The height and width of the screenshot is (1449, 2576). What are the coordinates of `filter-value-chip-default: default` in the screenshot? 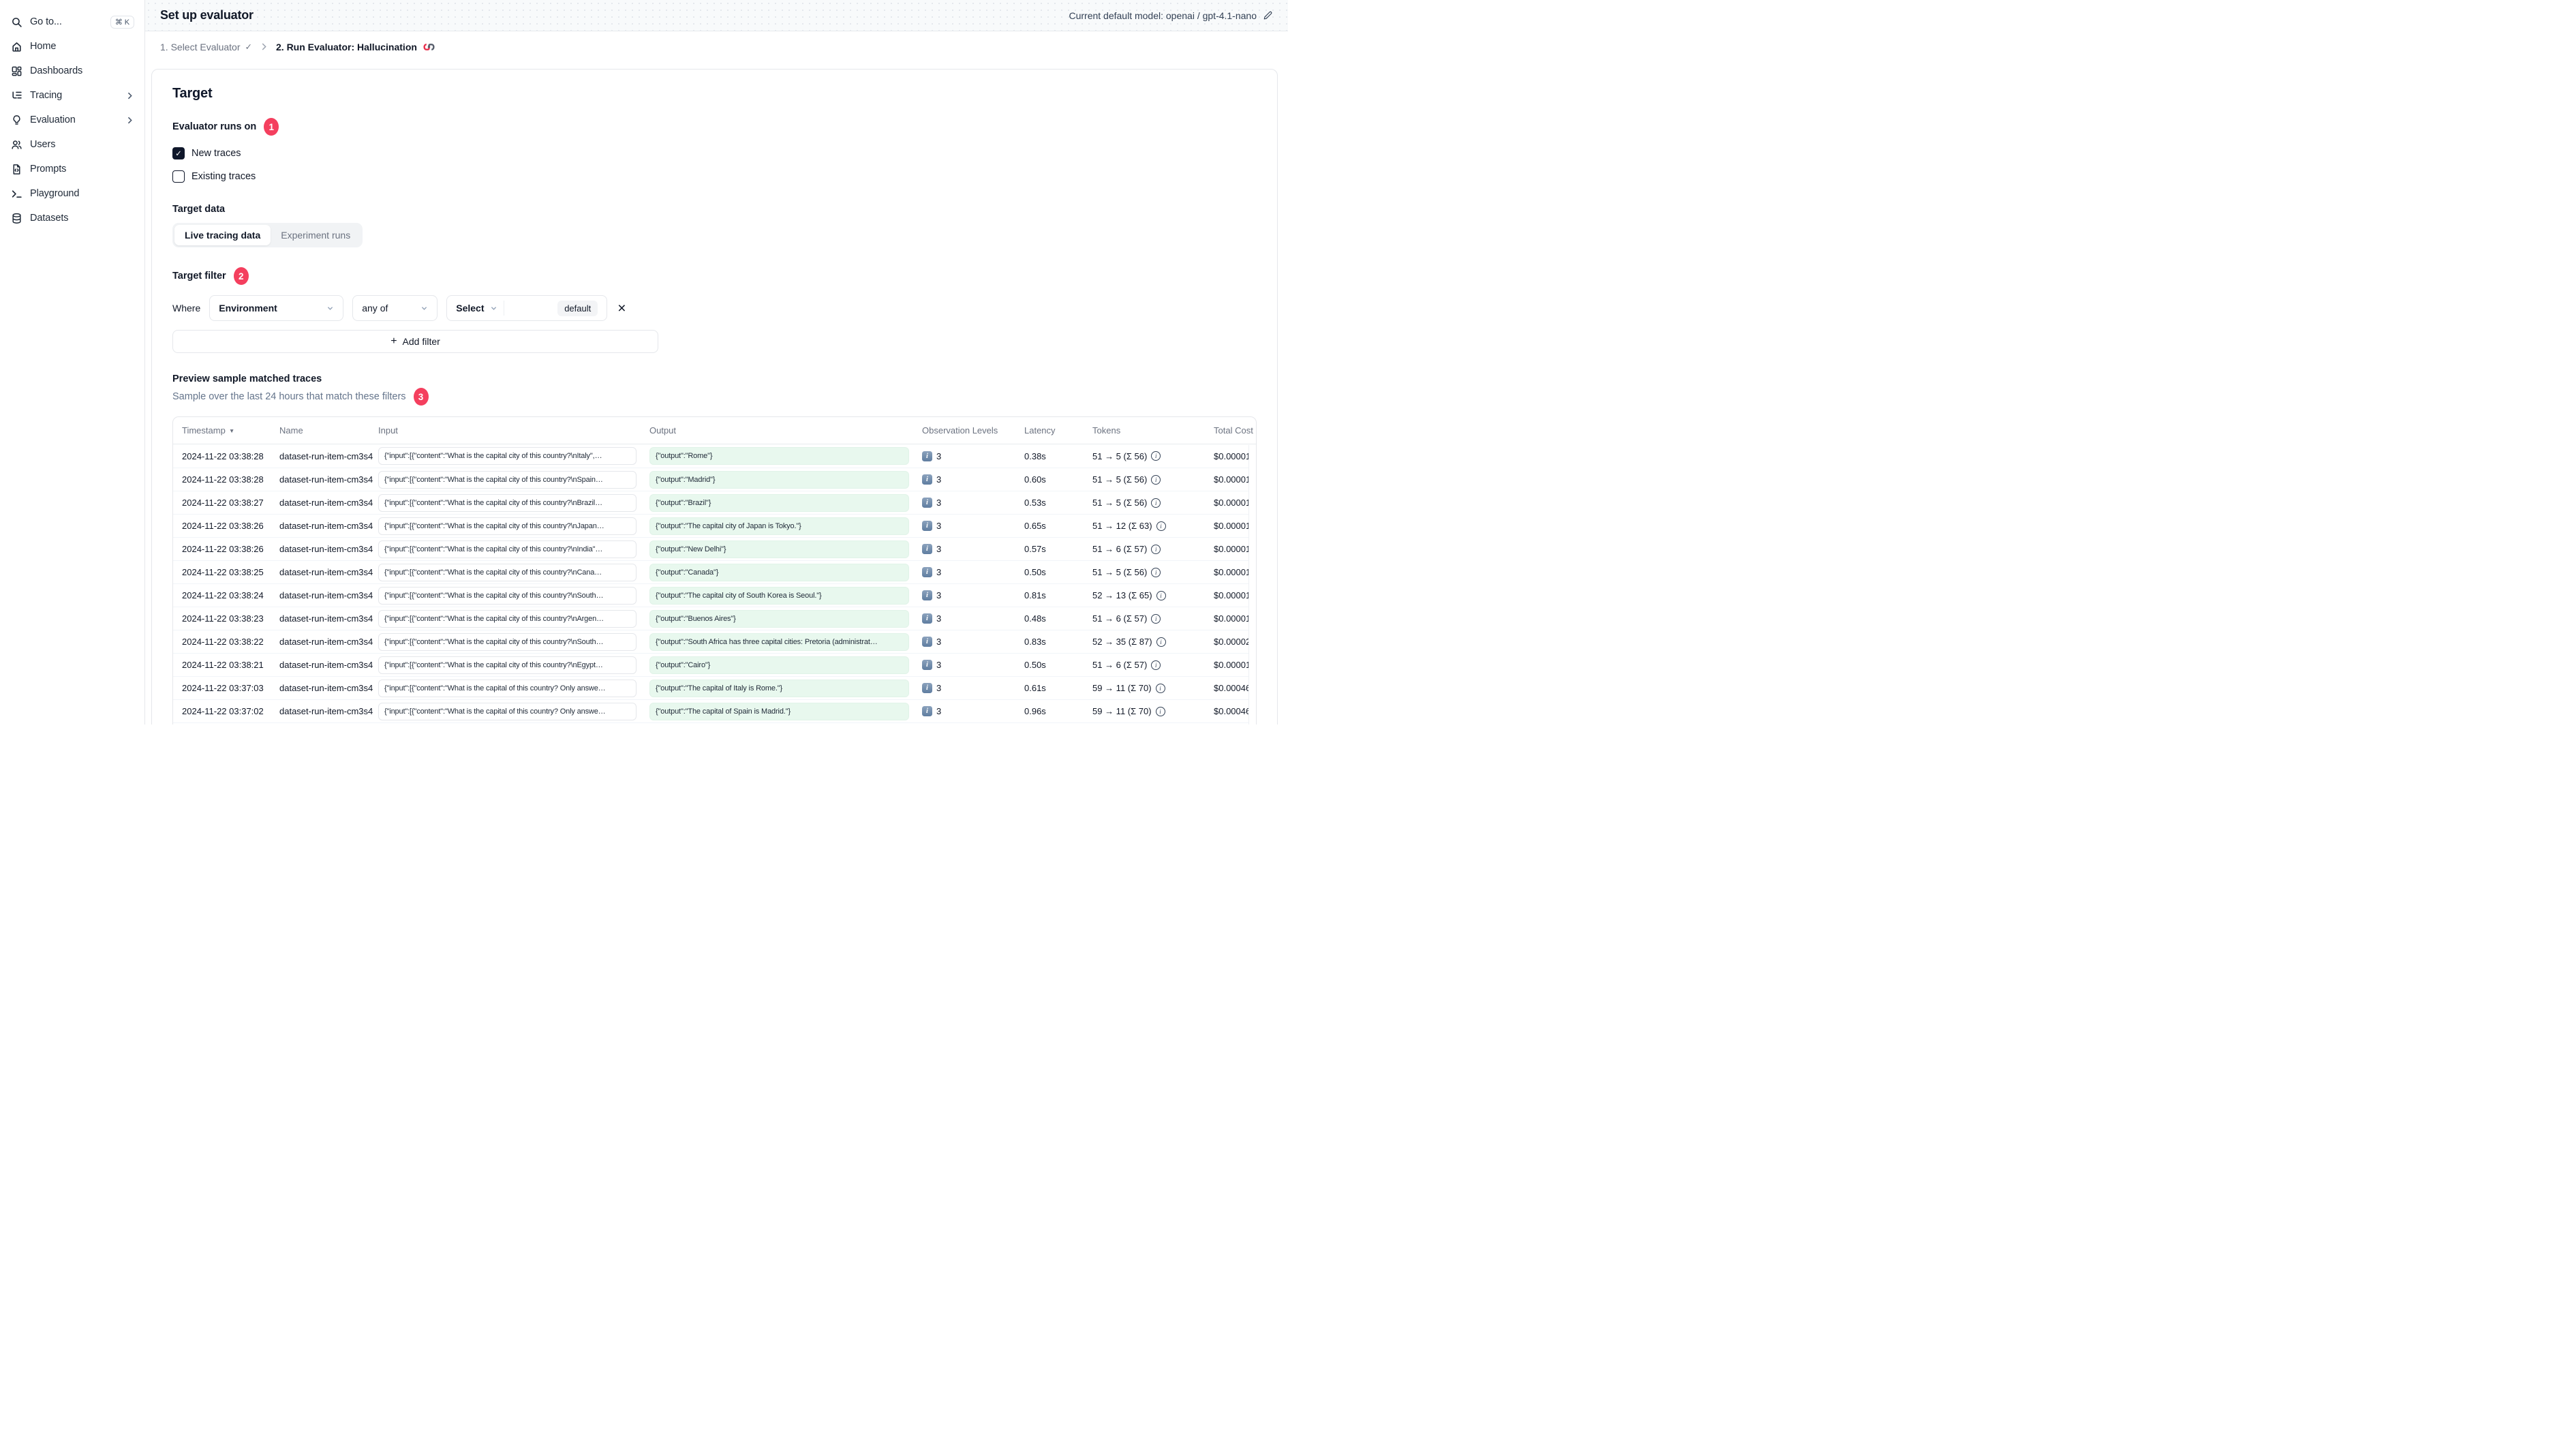 It's located at (577, 308).